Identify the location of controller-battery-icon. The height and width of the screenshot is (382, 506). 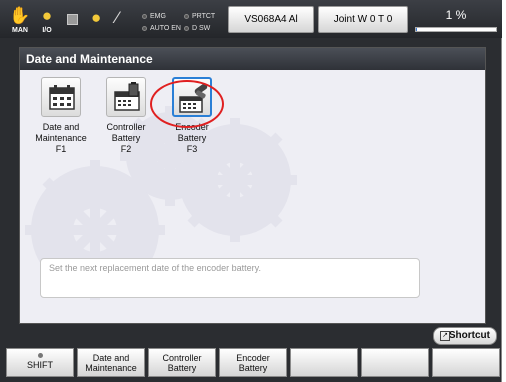
(126, 97).